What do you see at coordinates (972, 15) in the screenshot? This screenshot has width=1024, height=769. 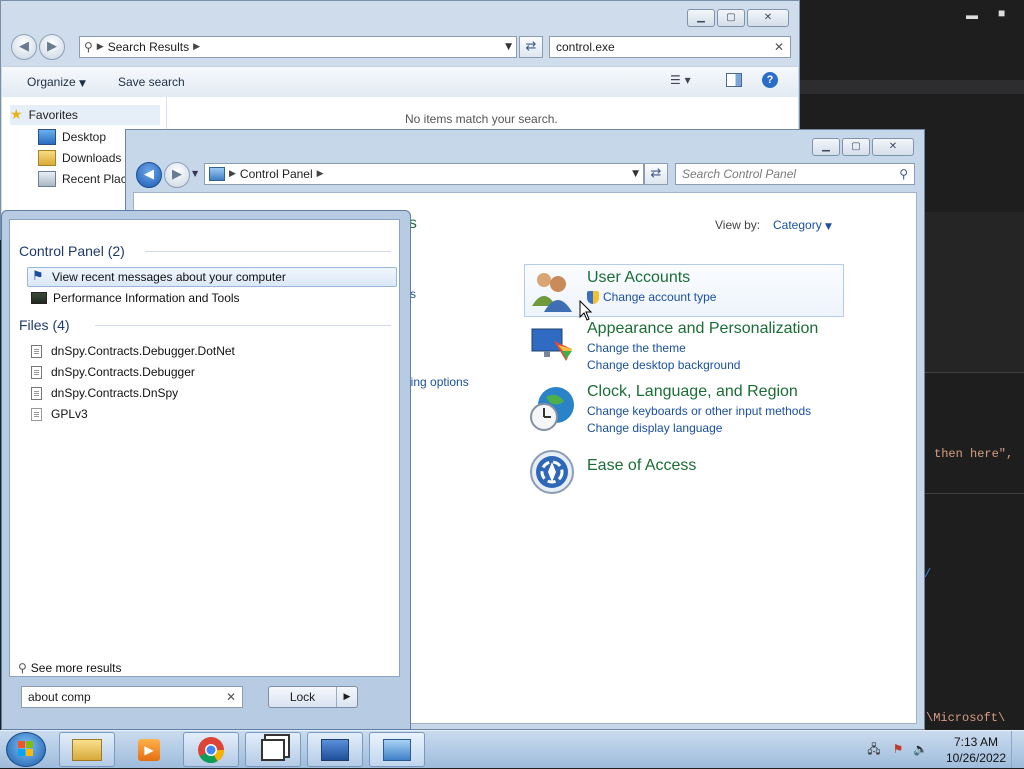 I see `minimize-icon: ▬` at bounding box center [972, 15].